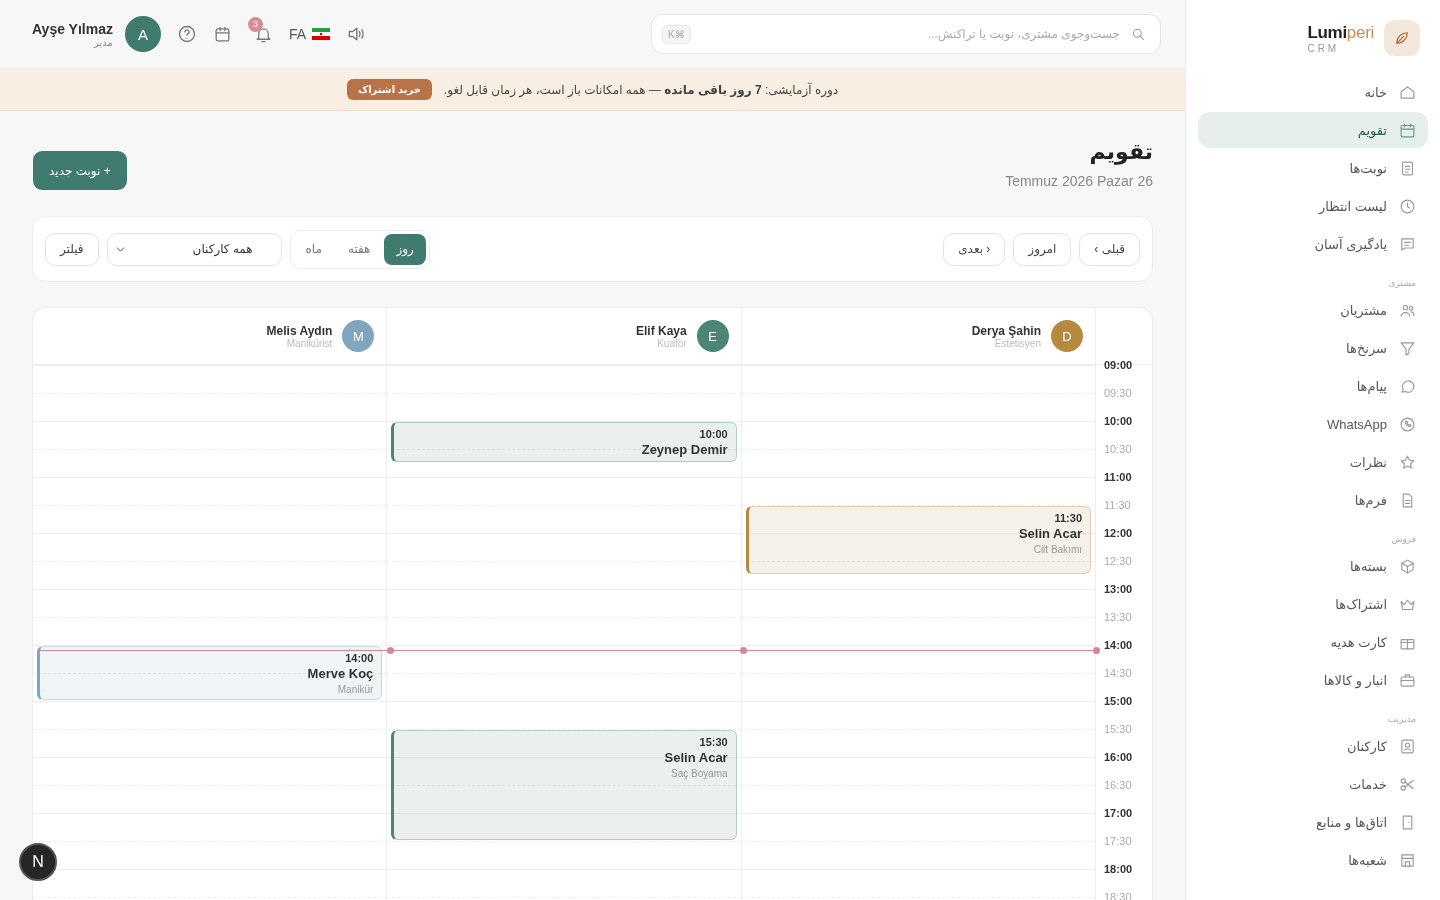  I want to click on user-avatar: A, so click(142, 34).